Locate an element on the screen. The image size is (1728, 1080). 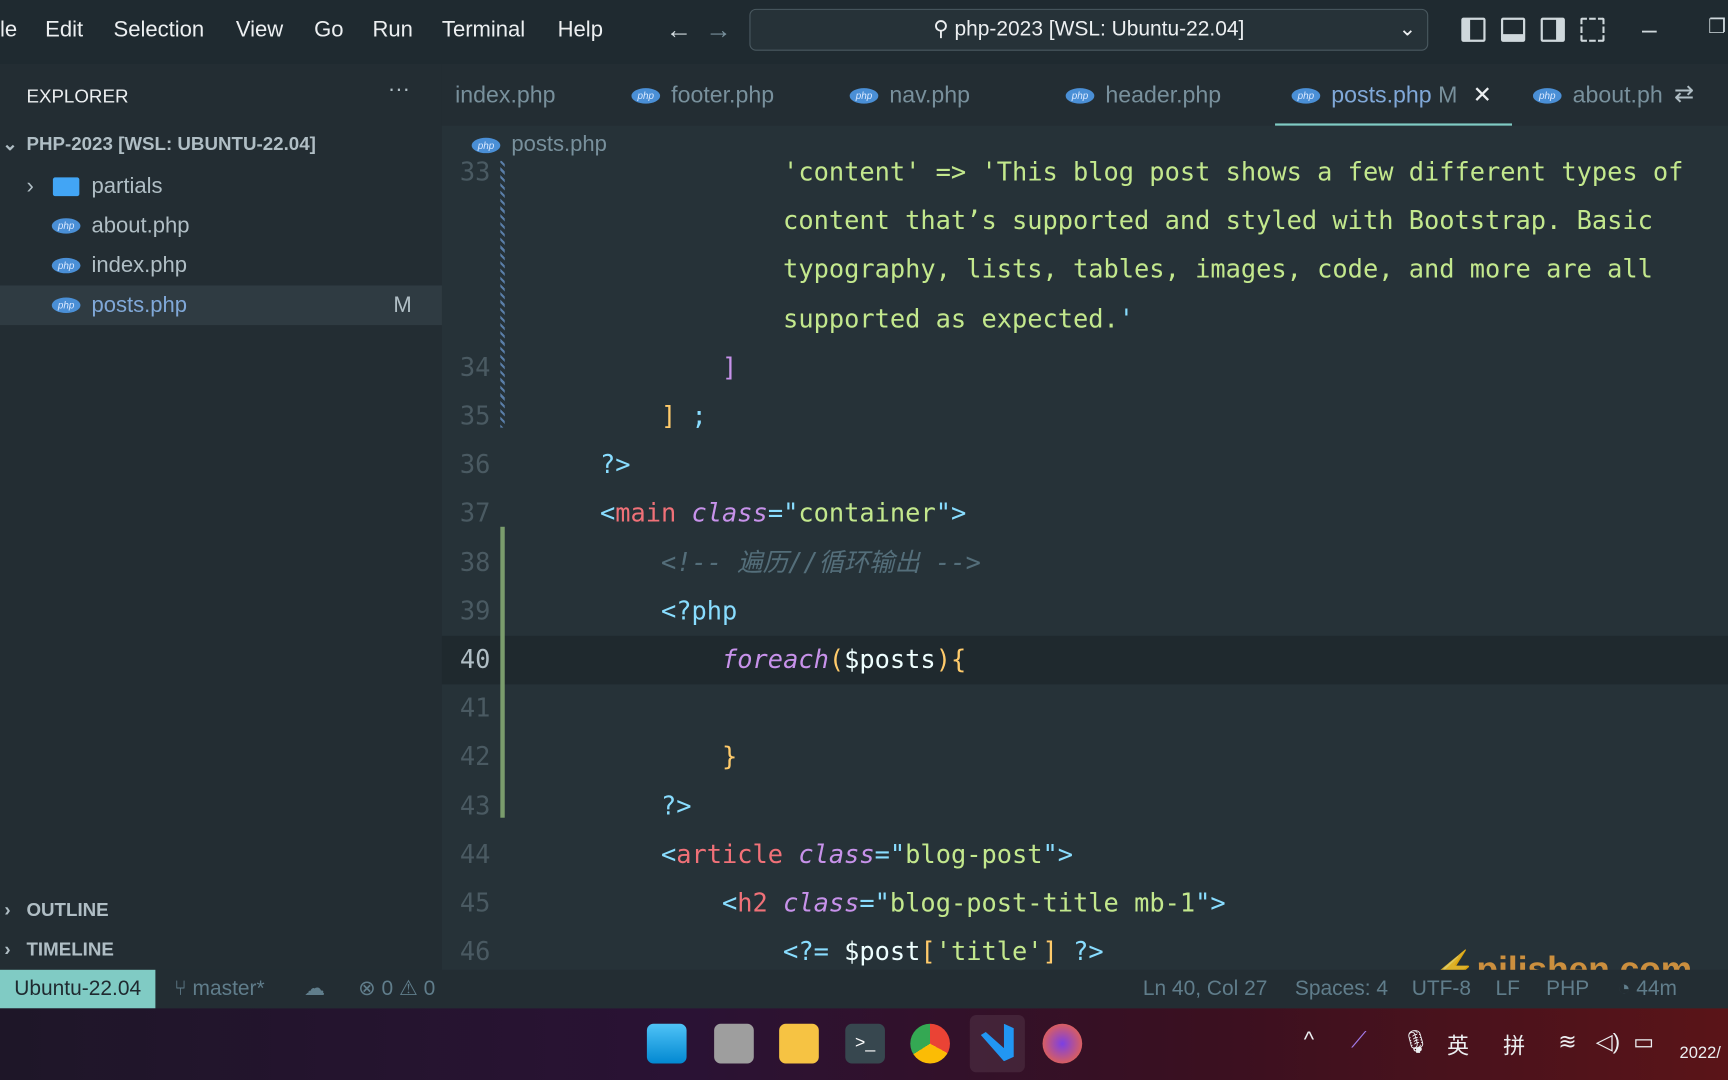
code-line: supported as expected.' is located at coordinates (1085, 319).